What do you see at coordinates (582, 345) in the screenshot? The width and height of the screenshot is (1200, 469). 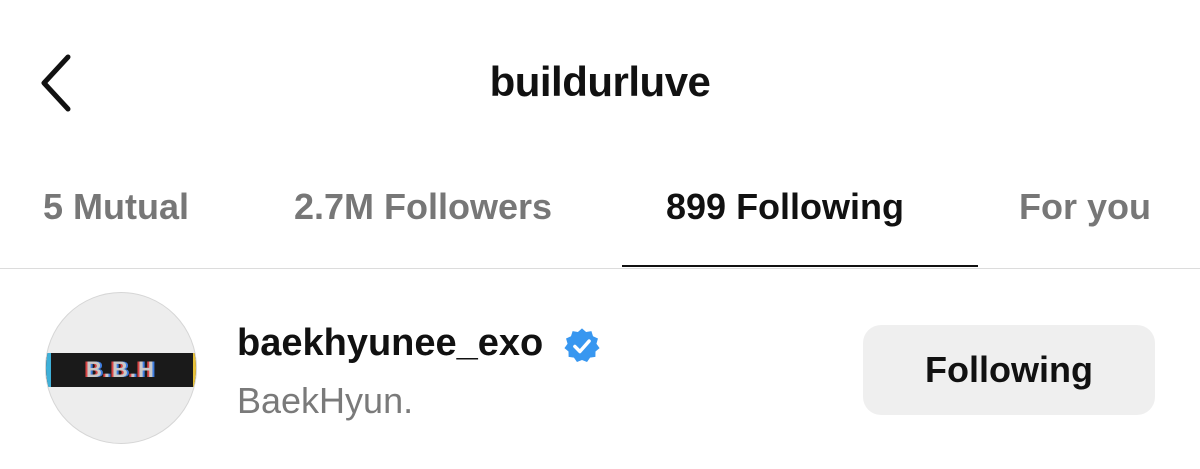 I see `verified-badge-icon` at bounding box center [582, 345].